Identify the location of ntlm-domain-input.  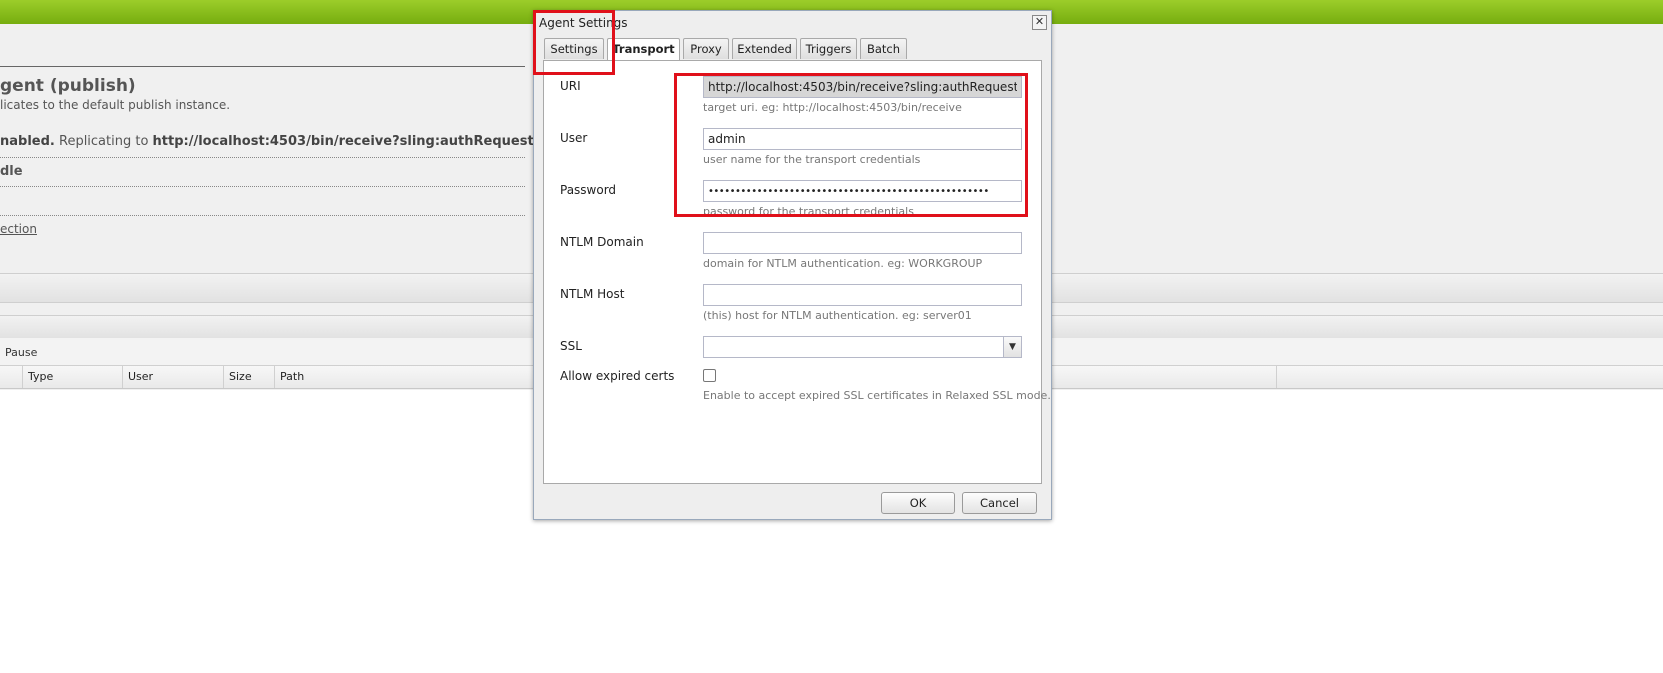
(862, 243).